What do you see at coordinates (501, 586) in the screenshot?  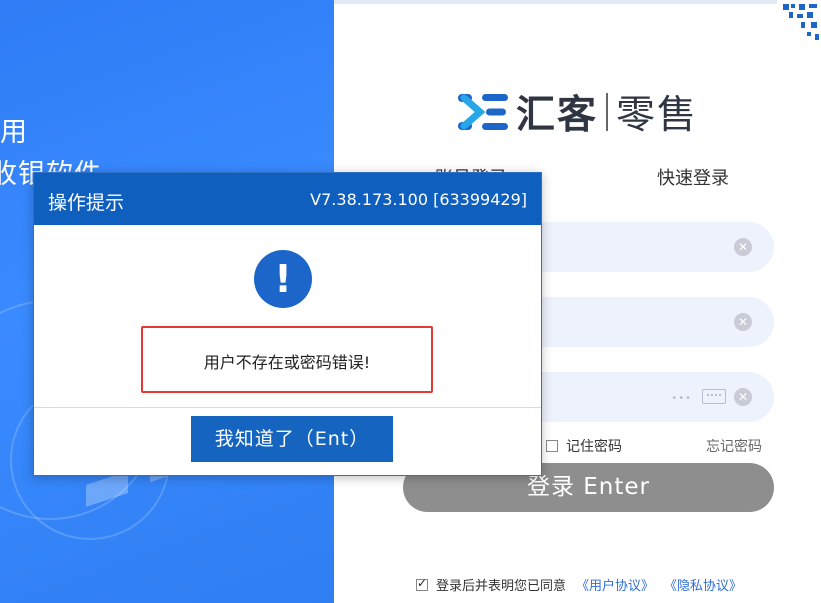 I see `agreement-text: 登录后并表明您已同意` at bounding box center [501, 586].